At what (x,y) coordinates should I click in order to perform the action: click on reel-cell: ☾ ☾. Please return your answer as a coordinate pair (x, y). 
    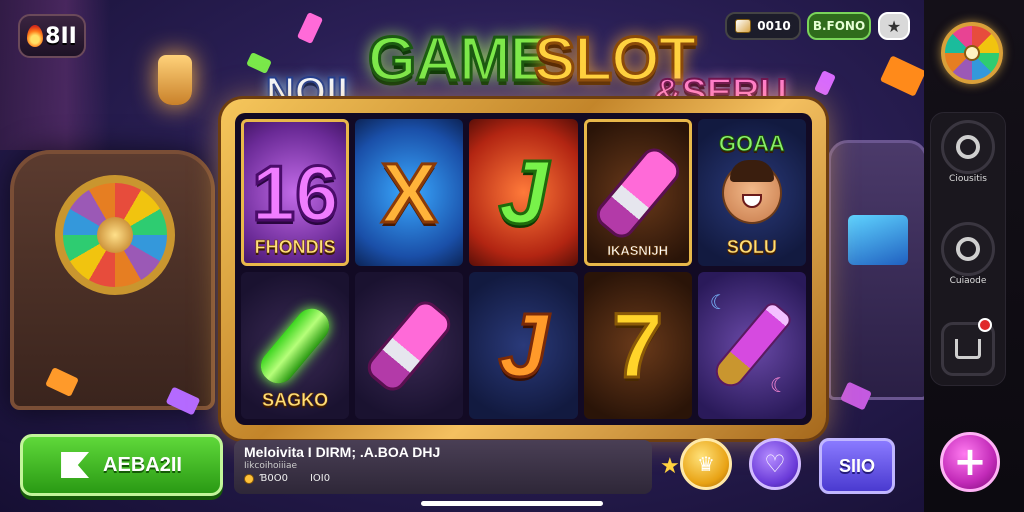
    Looking at the image, I should click on (751, 345).